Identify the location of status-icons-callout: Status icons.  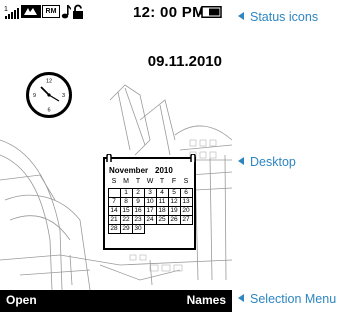
(278, 17).